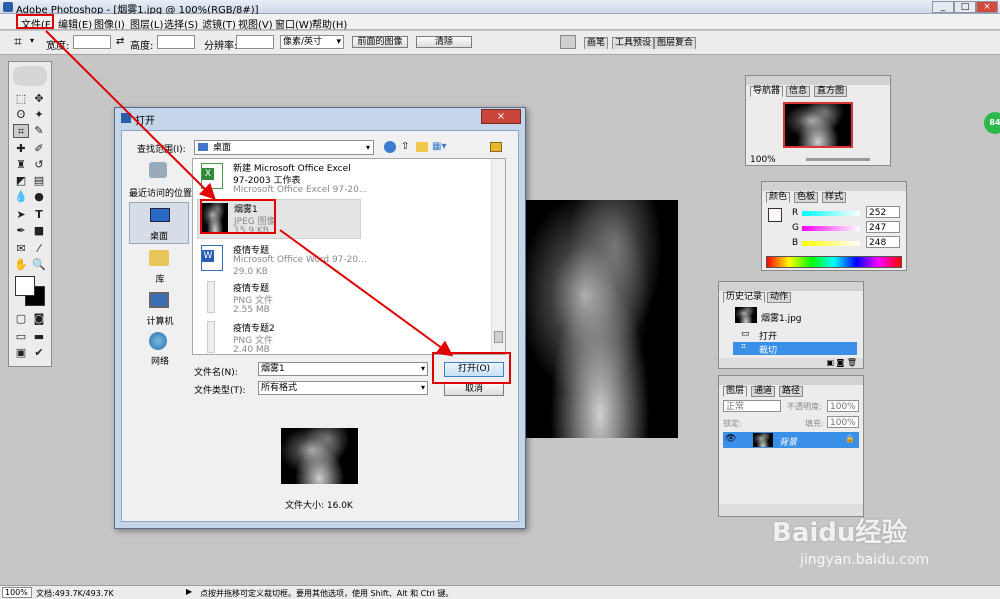 This screenshot has width=1000, height=599. What do you see at coordinates (840, 533) in the screenshot?
I see `watermark-brand: Baidu经验` at bounding box center [840, 533].